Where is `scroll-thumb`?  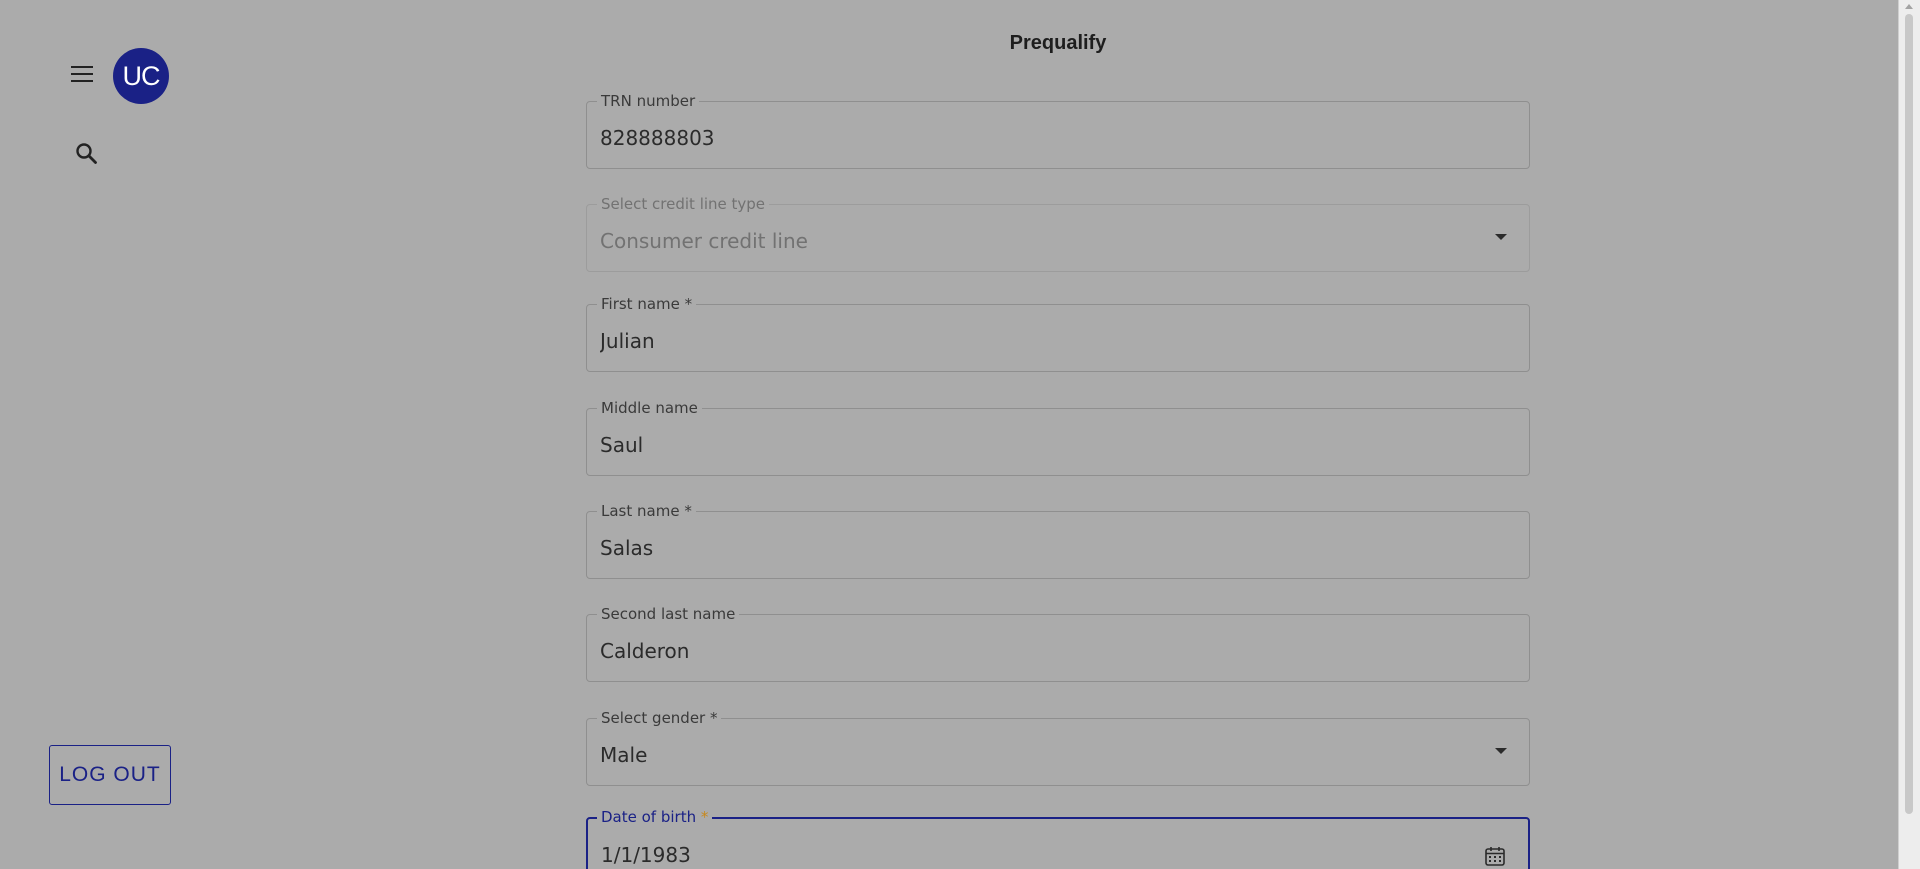
scroll-thumb is located at coordinates (1909, 414).